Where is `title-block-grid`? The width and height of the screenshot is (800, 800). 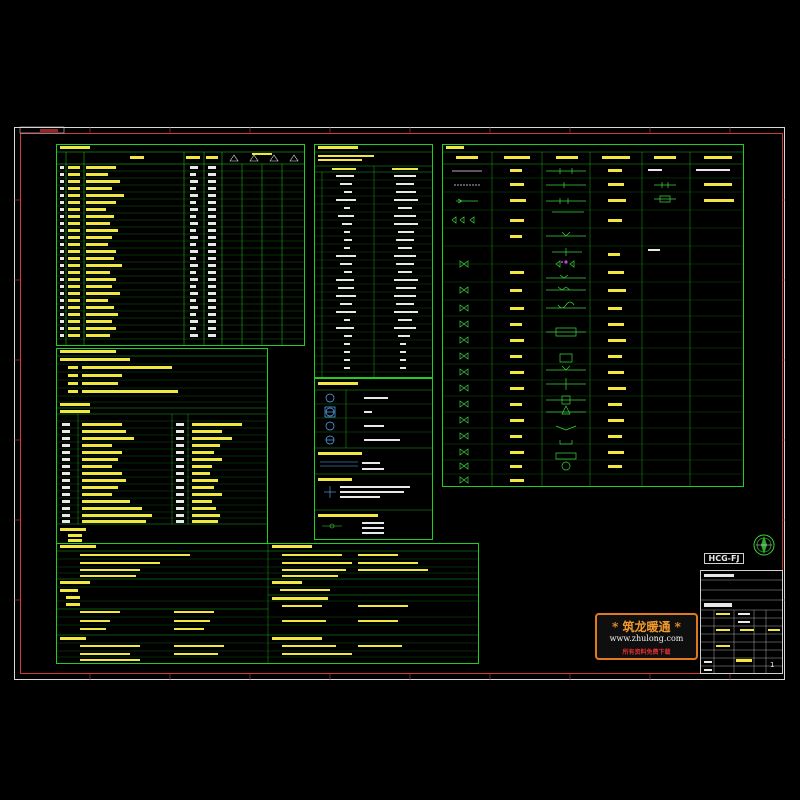 title-block-grid is located at coordinates (741, 624).